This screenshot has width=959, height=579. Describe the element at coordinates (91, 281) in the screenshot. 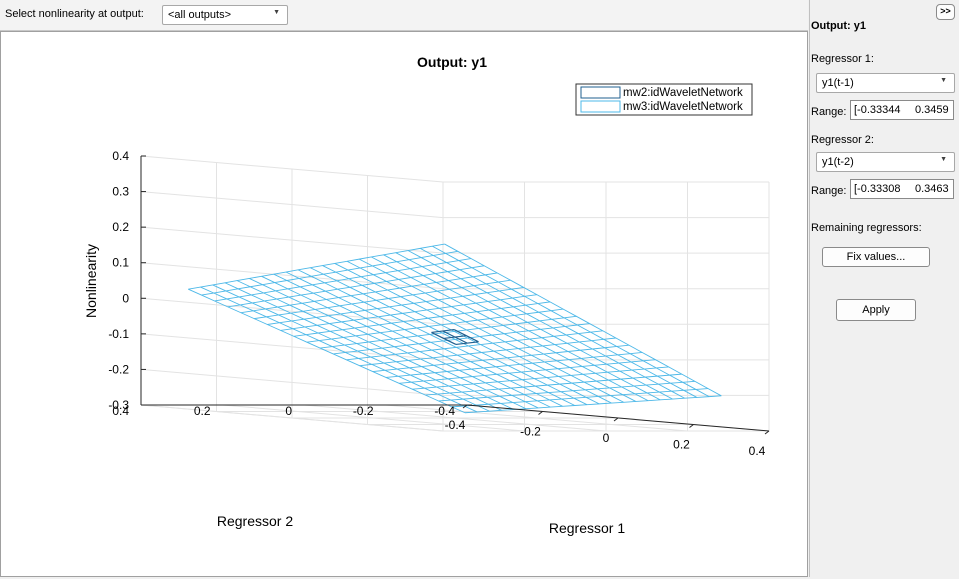

I see `z-axis-label: Nonlinearity` at that location.